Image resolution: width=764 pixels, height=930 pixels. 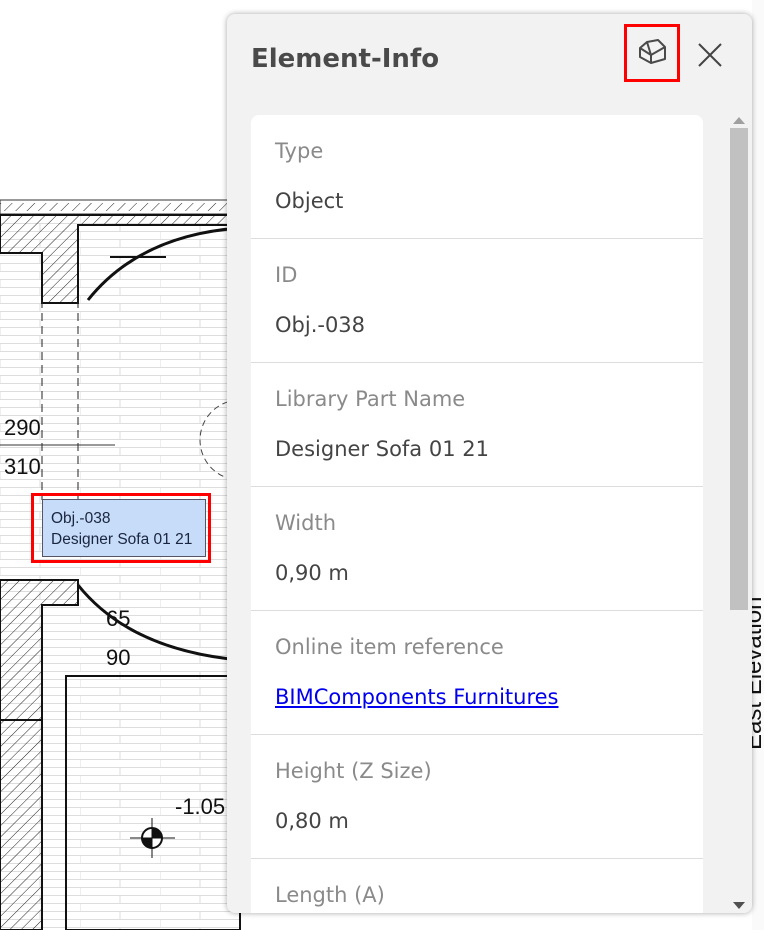 I want to click on property-label: ID, so click(x=286, y=275).